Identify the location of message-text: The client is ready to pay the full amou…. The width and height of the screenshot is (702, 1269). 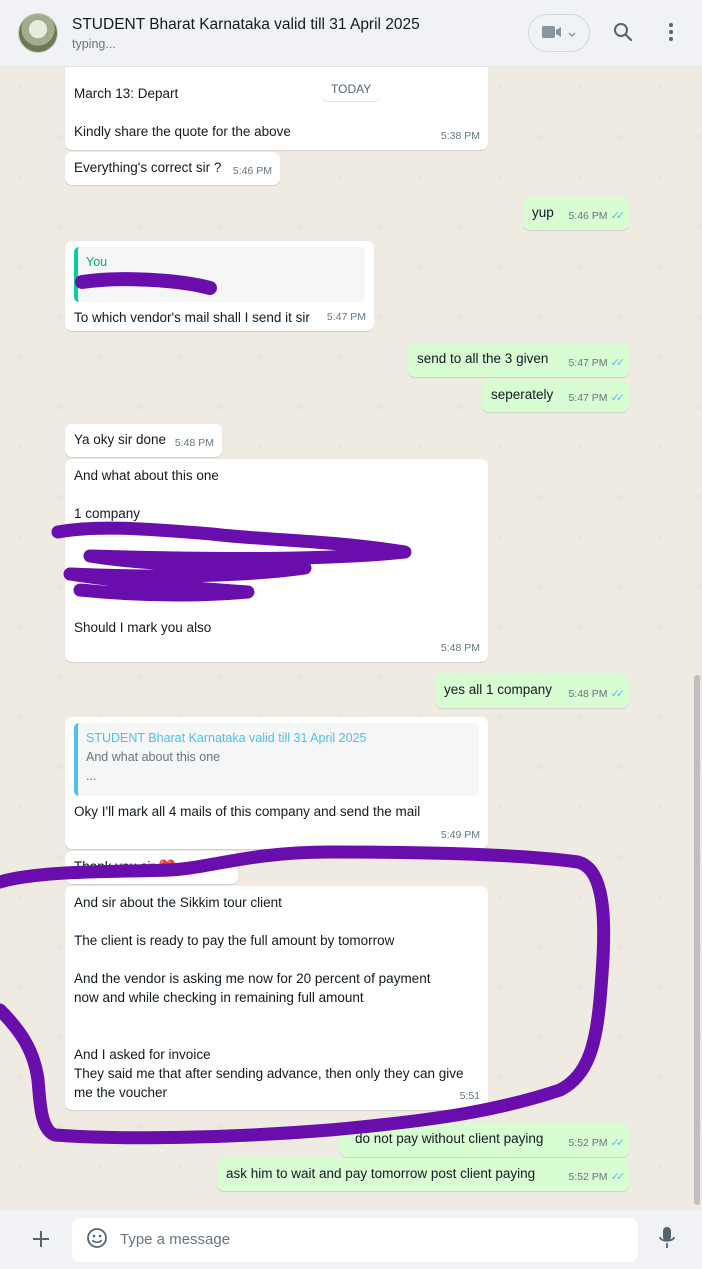
(234, 940).